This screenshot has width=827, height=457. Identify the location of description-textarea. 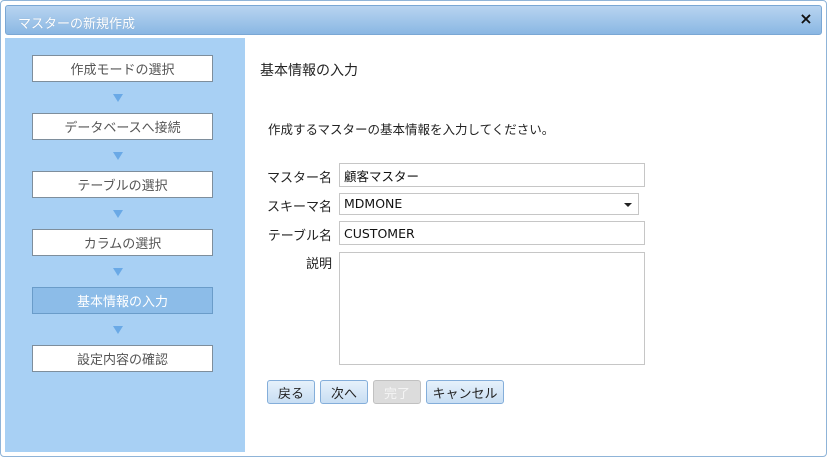
(492, 308).